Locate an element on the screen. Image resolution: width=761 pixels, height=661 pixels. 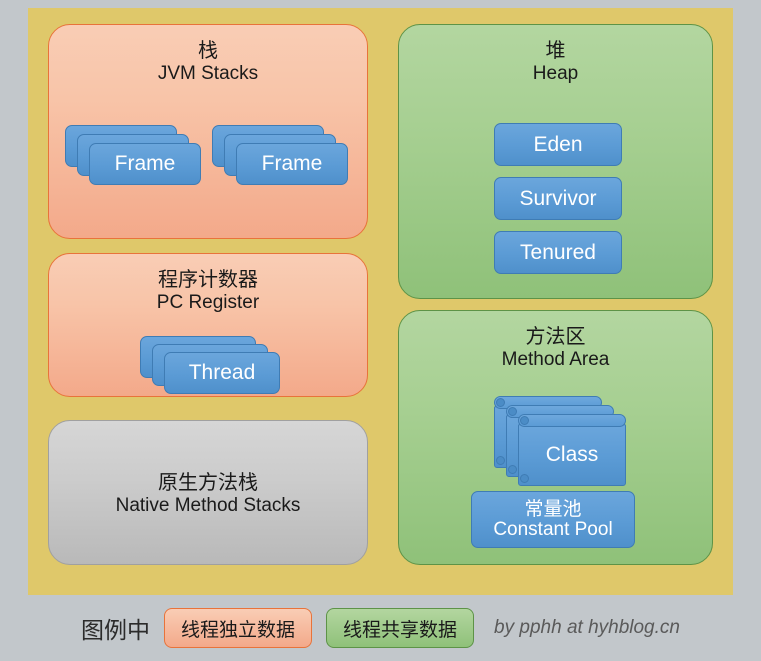
region-heap-title-cn: 堆 is located at coordinates (555, 50).